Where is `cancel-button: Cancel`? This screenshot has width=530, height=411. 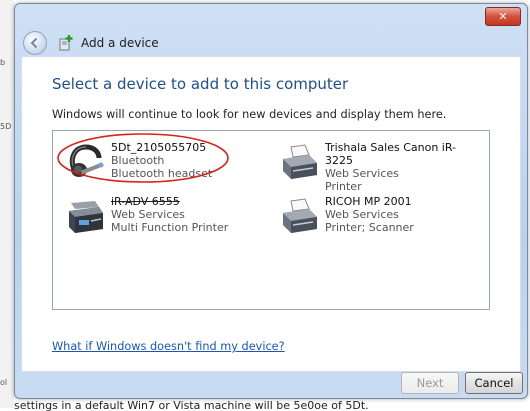
cancel-button: Cancel is located at coordinates (494, 383).